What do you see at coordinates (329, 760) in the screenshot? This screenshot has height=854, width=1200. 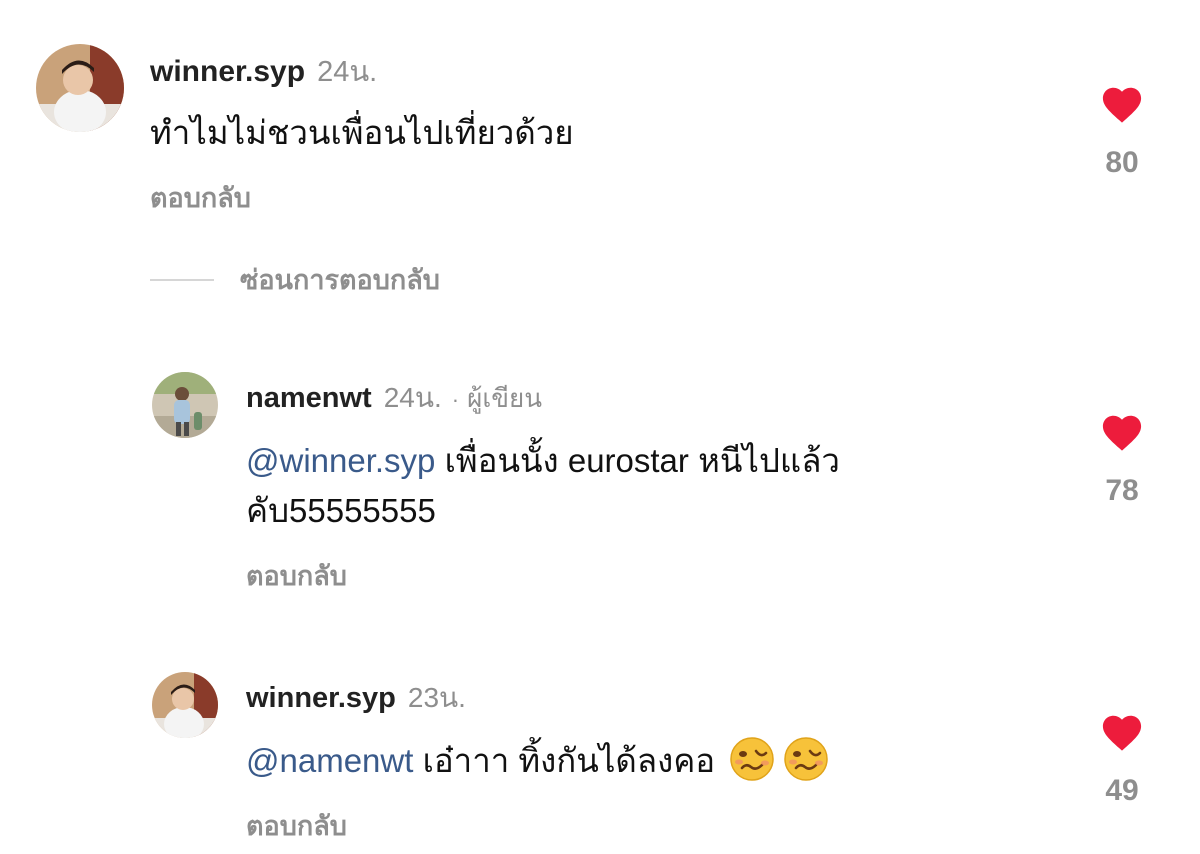 I see `mention-link: @namenwt` at bounding box center [329, 760].